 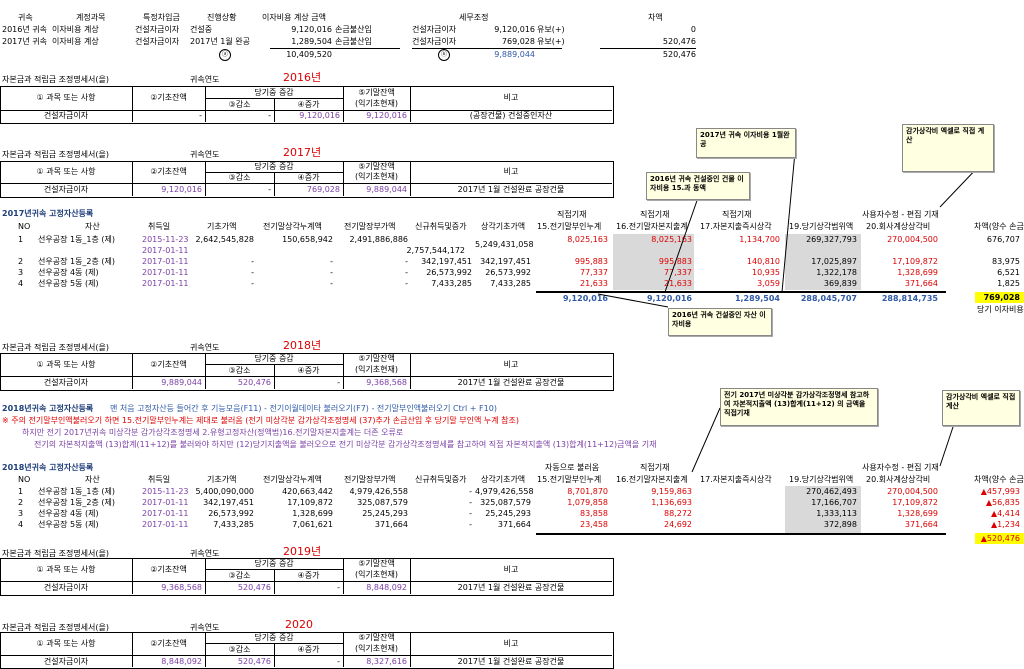 I want to click on cell-dep-base: 7,433,285, so click(x=510, y=283).